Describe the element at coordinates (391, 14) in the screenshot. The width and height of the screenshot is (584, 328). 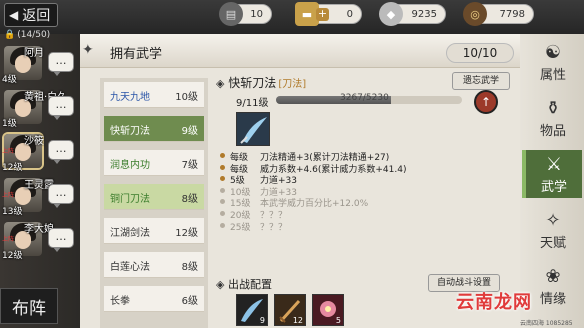
I see `silver-icon: ◆` at that location.